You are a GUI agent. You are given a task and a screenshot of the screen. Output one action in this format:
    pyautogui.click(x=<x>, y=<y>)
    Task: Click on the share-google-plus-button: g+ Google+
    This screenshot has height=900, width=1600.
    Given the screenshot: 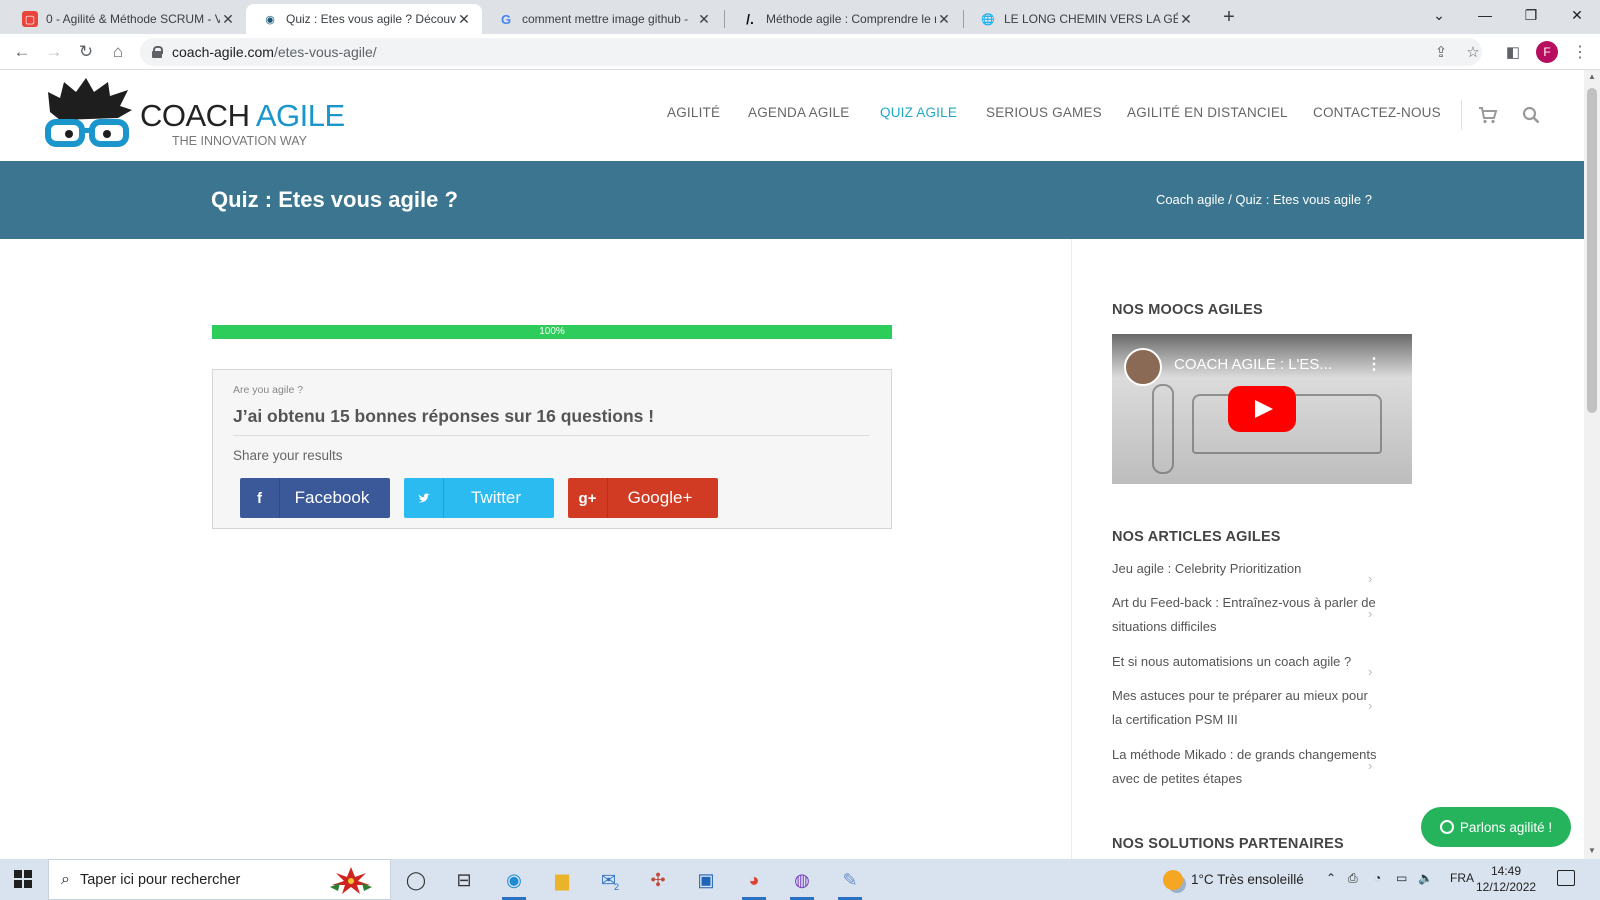 What is the action you would take?
    pyautogui.click(x=643, y=498)
    